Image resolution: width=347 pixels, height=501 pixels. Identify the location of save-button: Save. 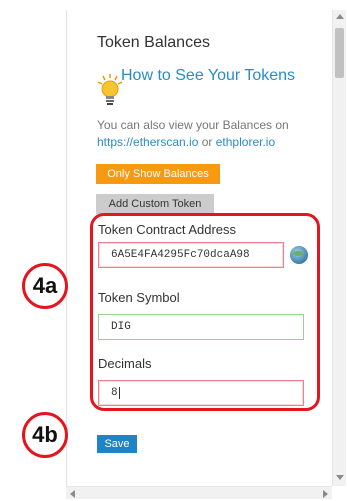
(117, 444).